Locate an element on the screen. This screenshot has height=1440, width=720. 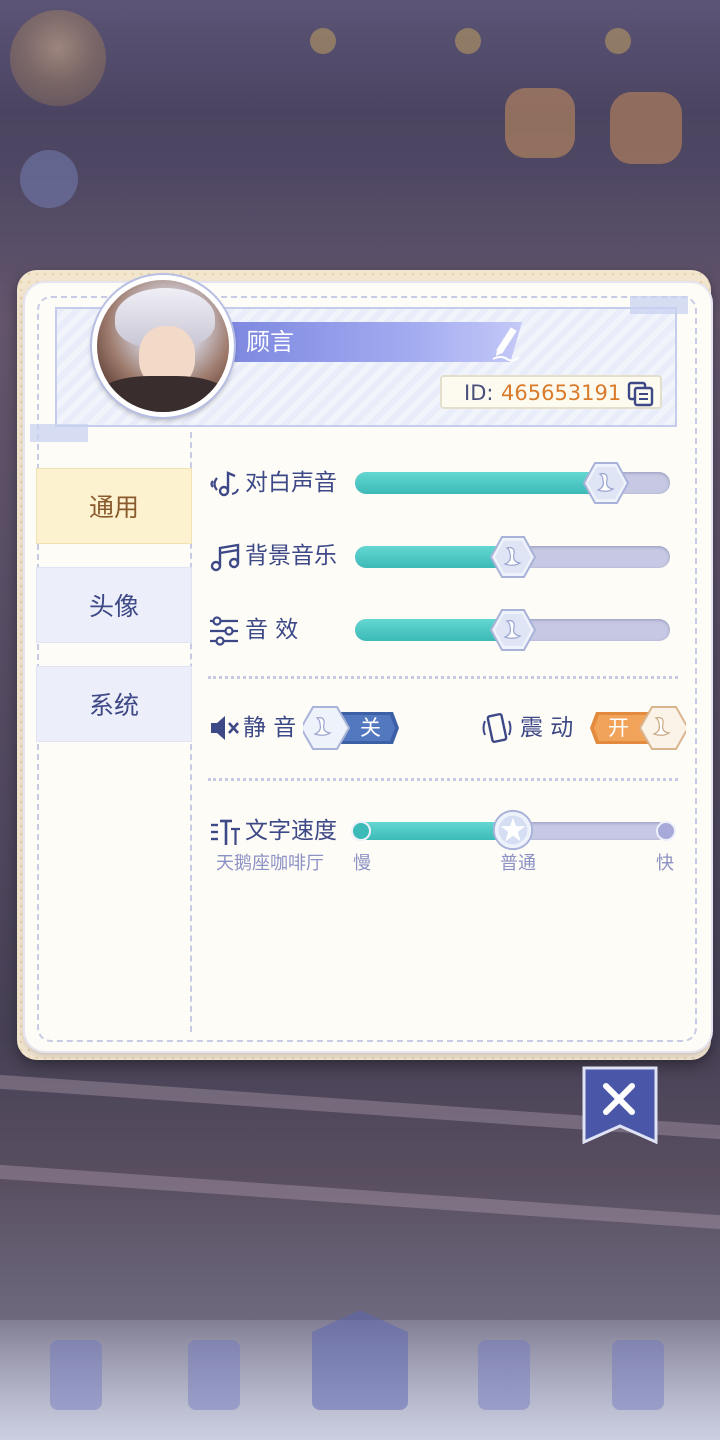
tab-label: 系统 is located at coordinates (113, 705).